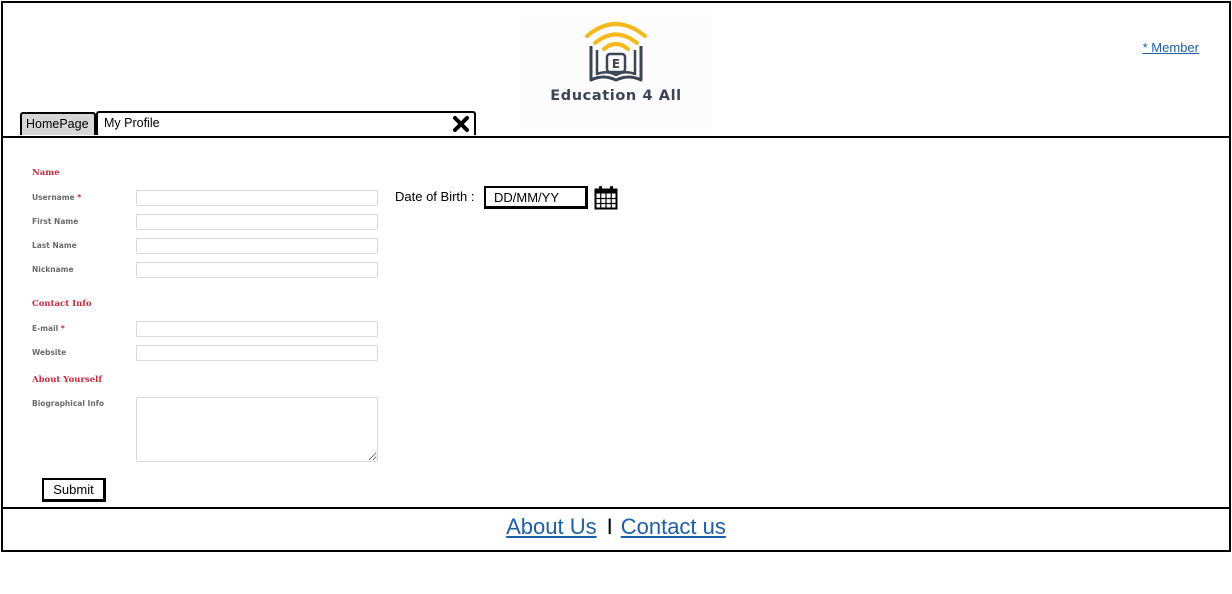  Describe the element at coordinates (257, 222) in the screenshot. I see `first-name-input` at that location.